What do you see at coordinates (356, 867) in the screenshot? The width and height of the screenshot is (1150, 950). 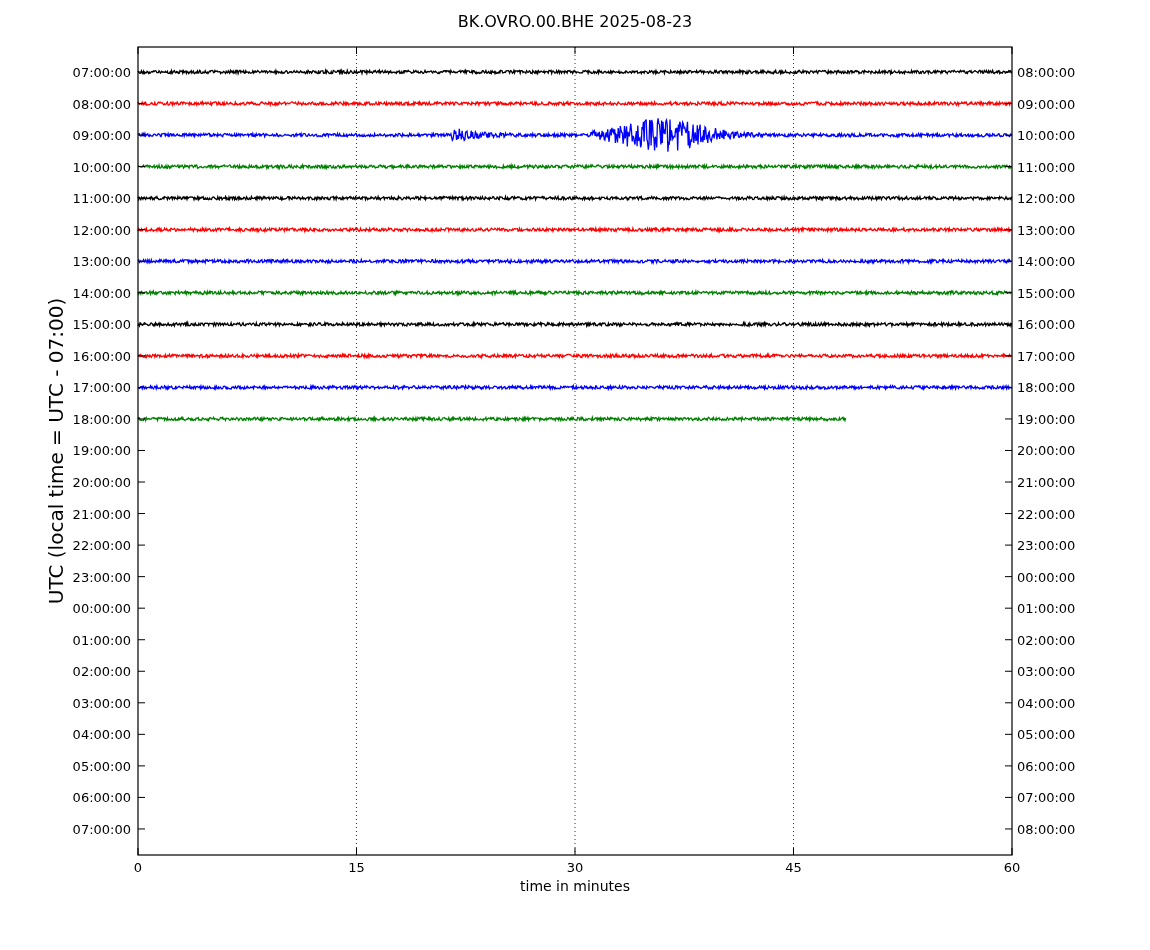 I see `tick-label: 15` at bounding box center [356, 867].